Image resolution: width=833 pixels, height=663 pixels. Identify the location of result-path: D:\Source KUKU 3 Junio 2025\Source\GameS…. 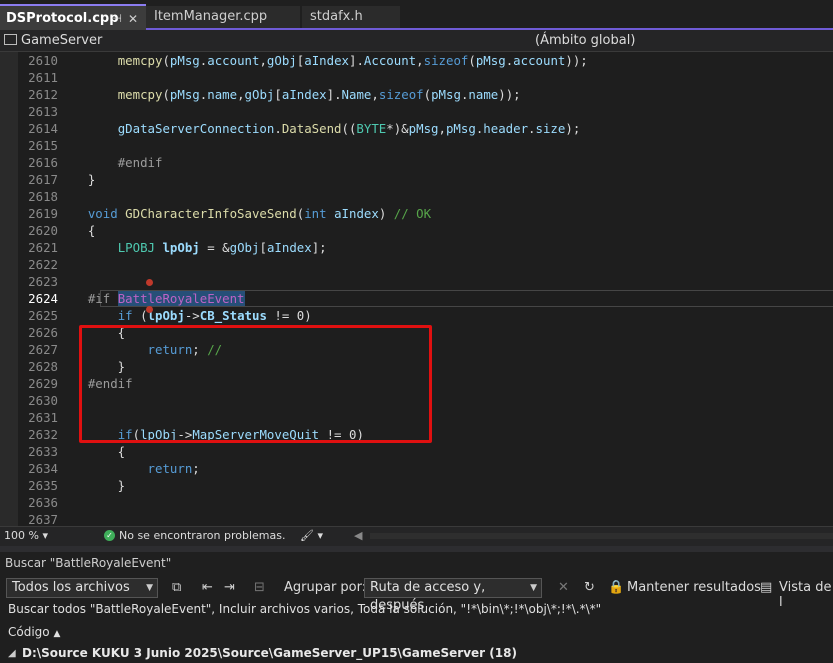
(269, 653).